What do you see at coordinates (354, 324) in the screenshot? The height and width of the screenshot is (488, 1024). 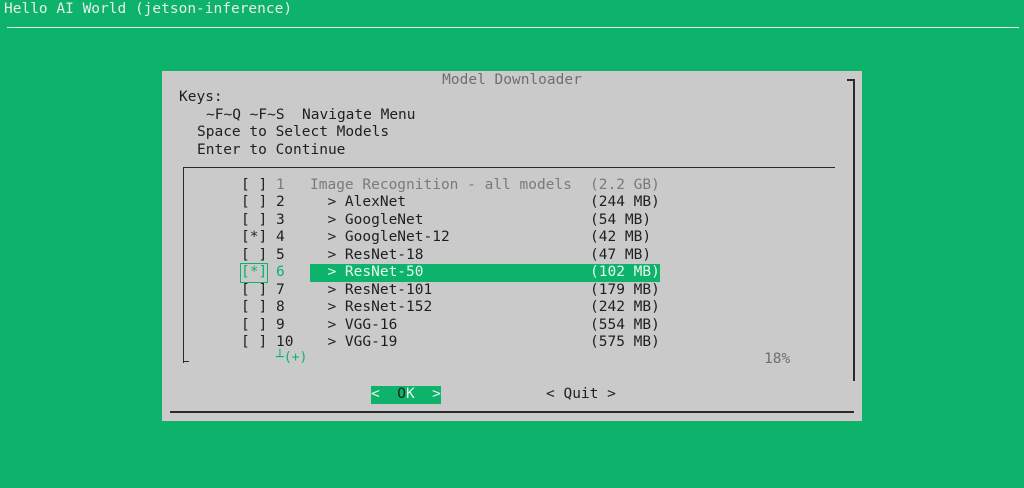 I see `item-name: > VGG-16` at bounding box center [354, 324].